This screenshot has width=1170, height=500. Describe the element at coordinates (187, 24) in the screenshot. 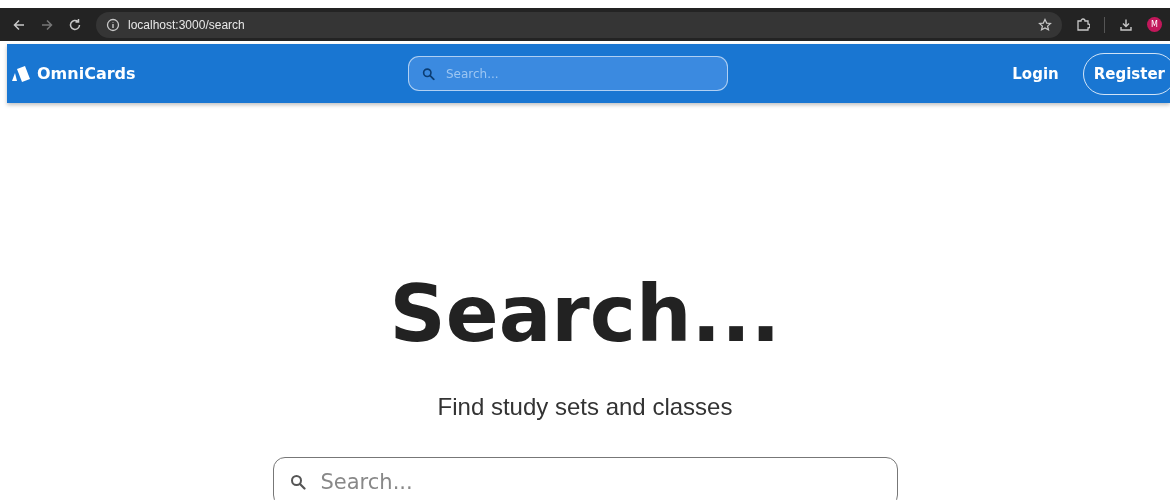

I see `url-text: localhost:3000/search` at that location.